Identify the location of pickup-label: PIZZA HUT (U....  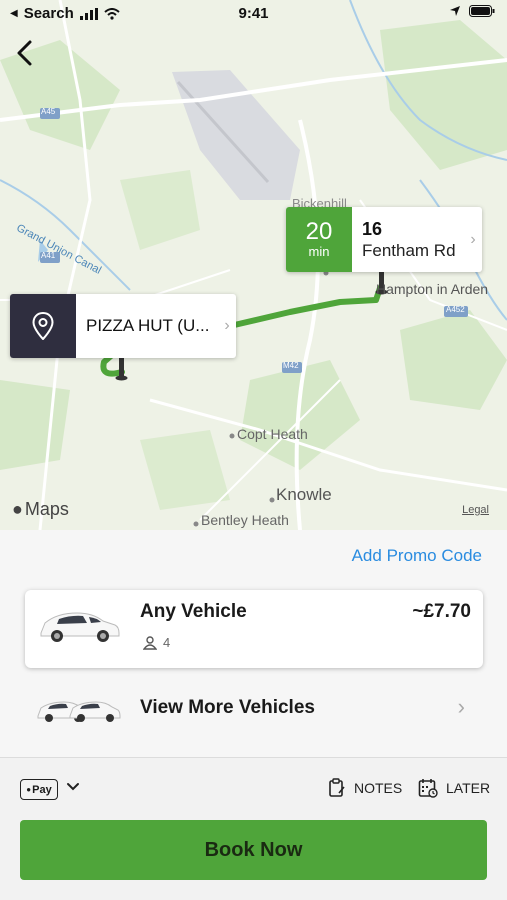
(148, 325).